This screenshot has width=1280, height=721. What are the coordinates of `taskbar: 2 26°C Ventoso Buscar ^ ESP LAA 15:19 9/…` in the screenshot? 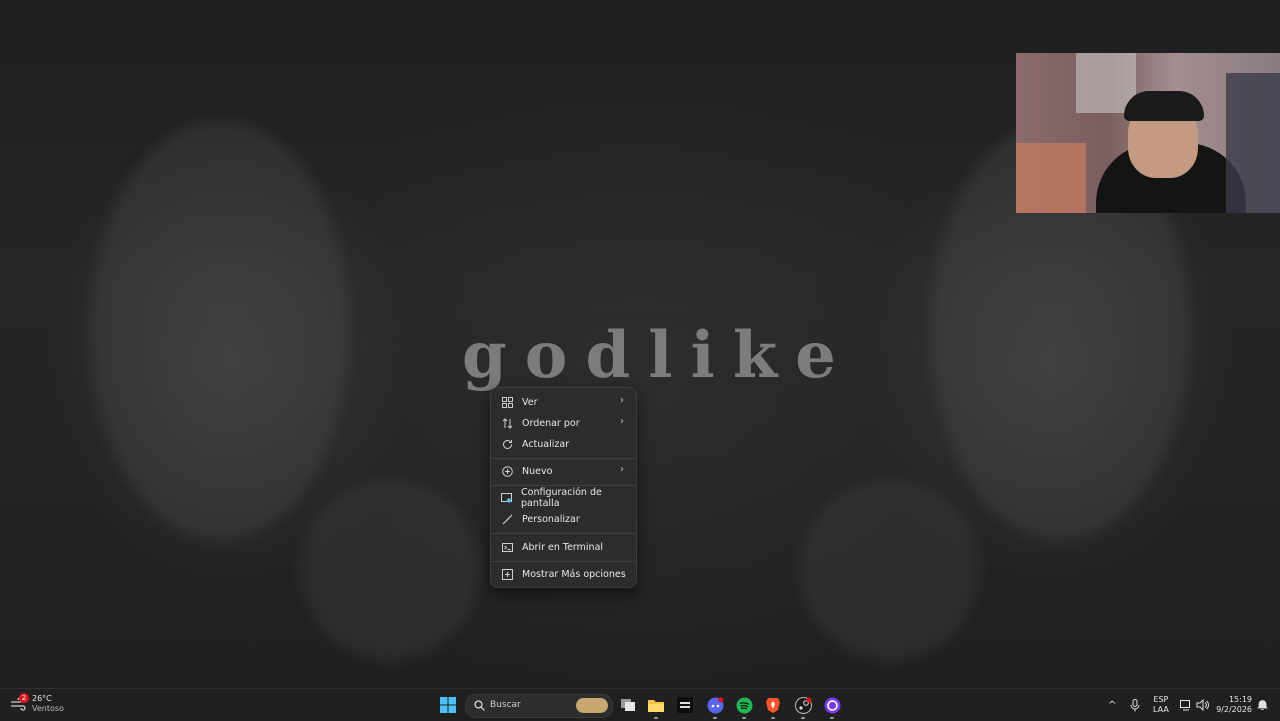 It's located at (640, 704).